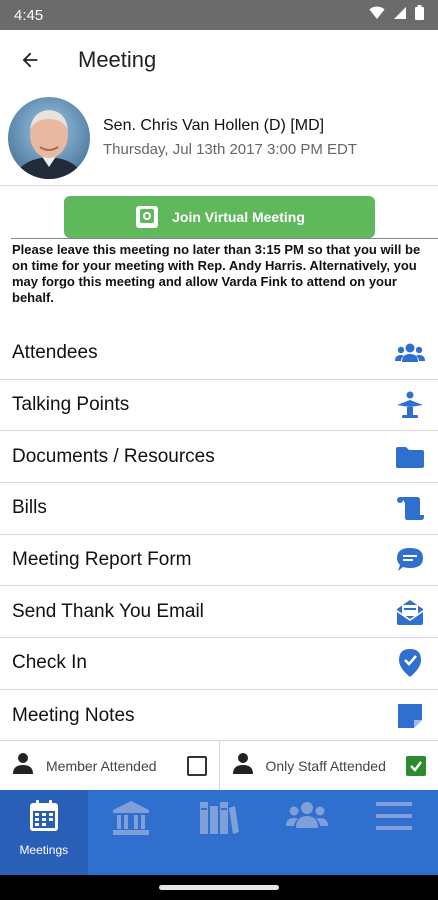 Image resolution: width=438 pixels, height=900 pixels. I want to click on only-staff-attended-label: Only Staff Attended, so click(325, 765).